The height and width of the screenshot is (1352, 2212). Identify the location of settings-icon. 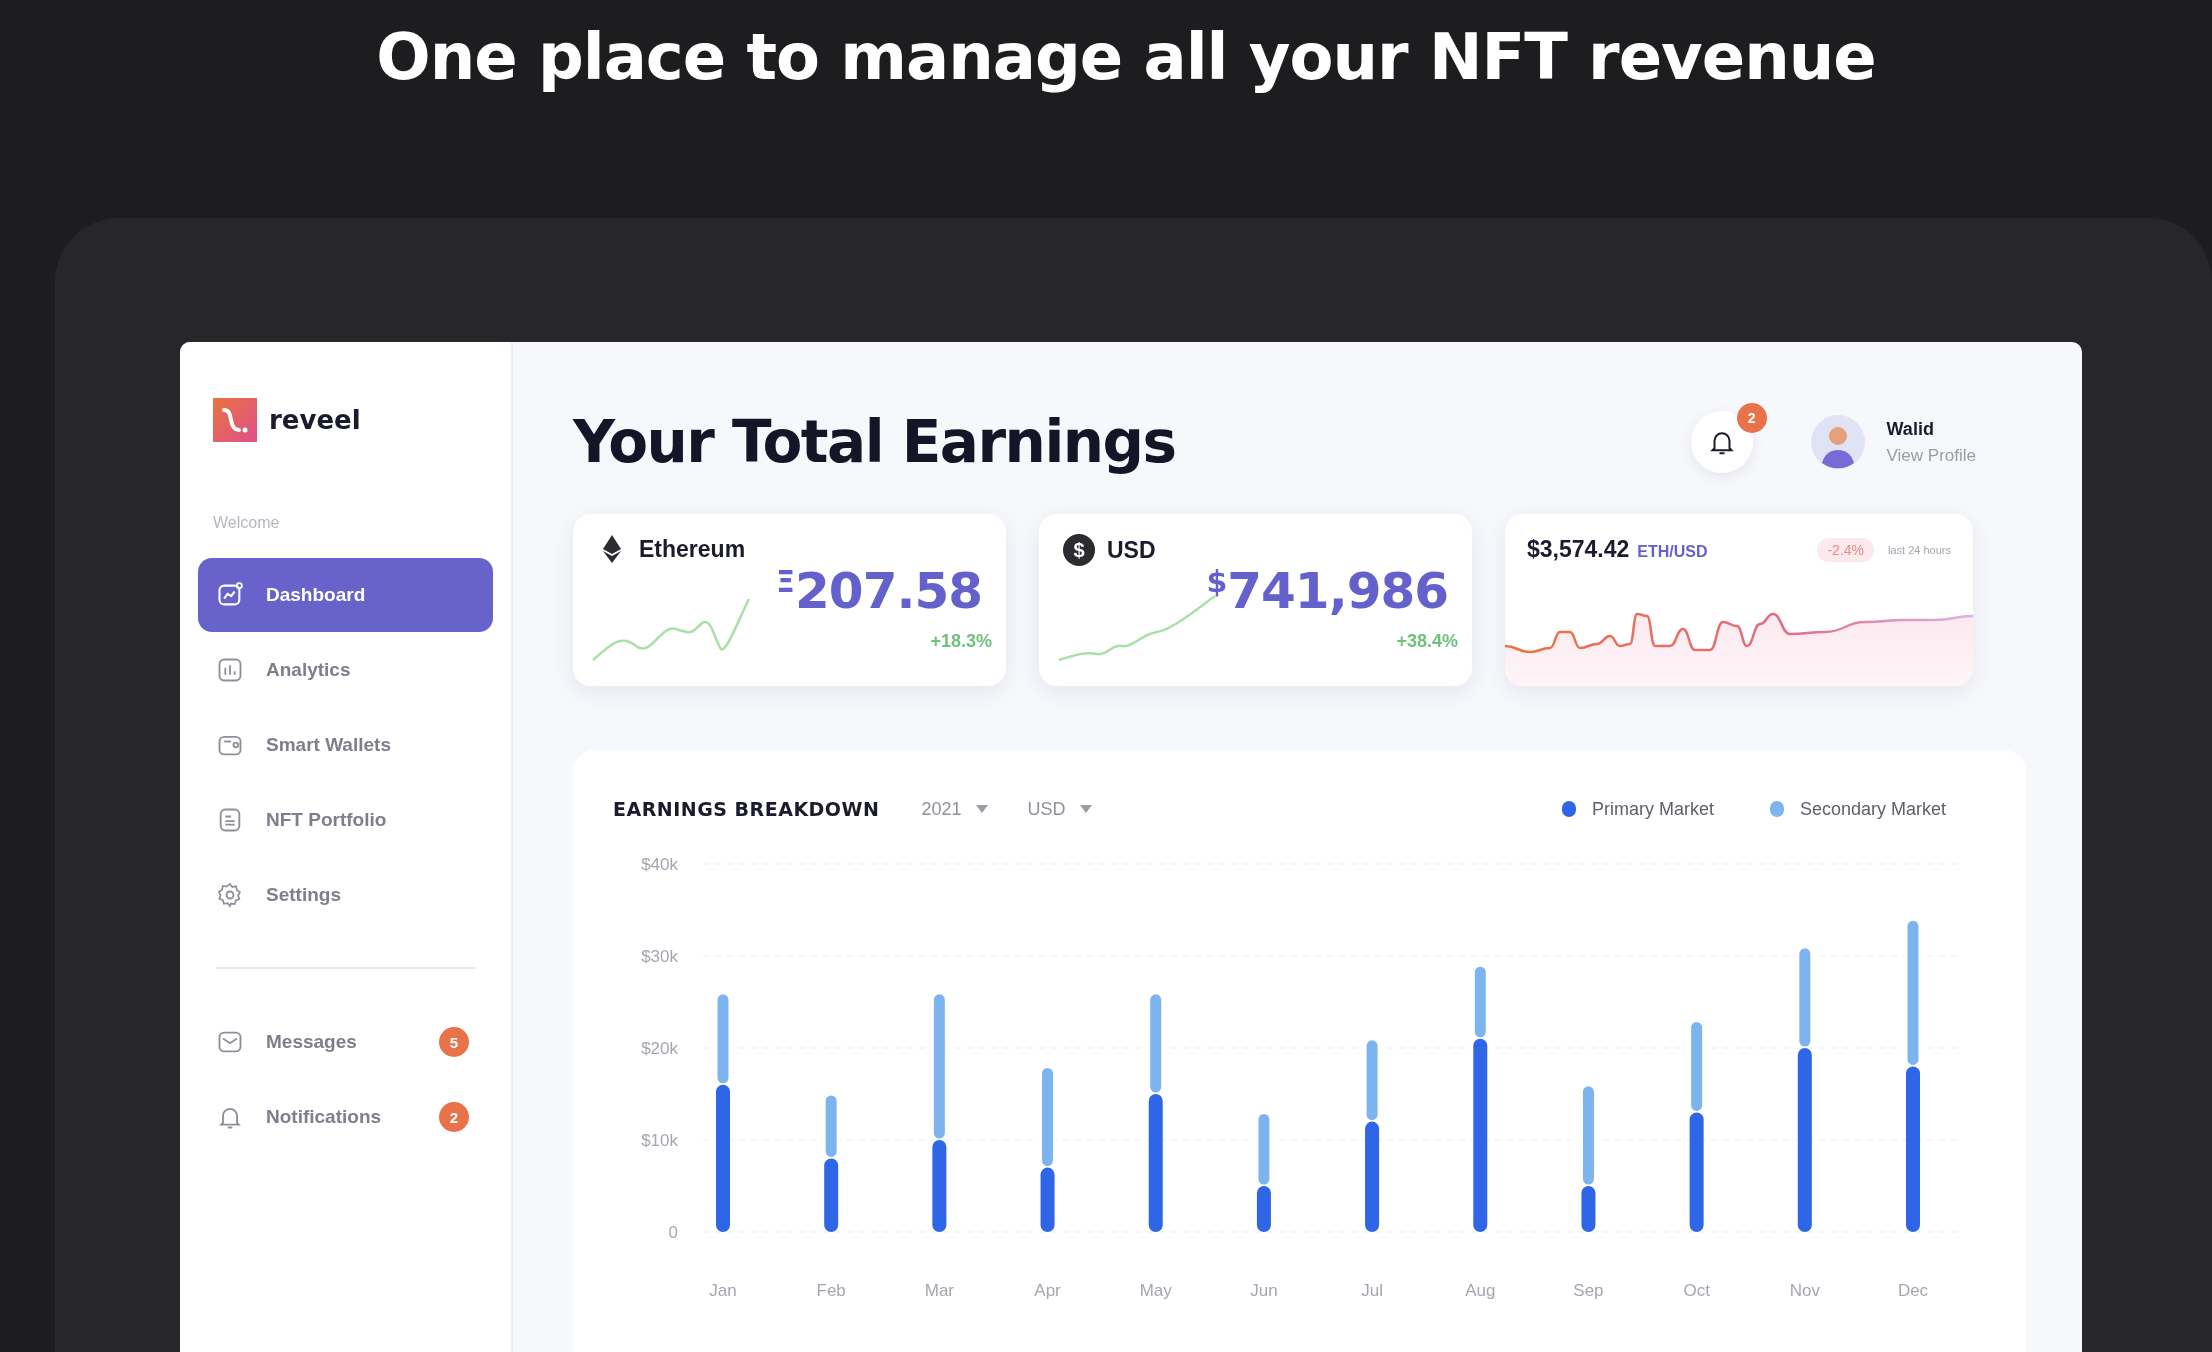
(230, 895).